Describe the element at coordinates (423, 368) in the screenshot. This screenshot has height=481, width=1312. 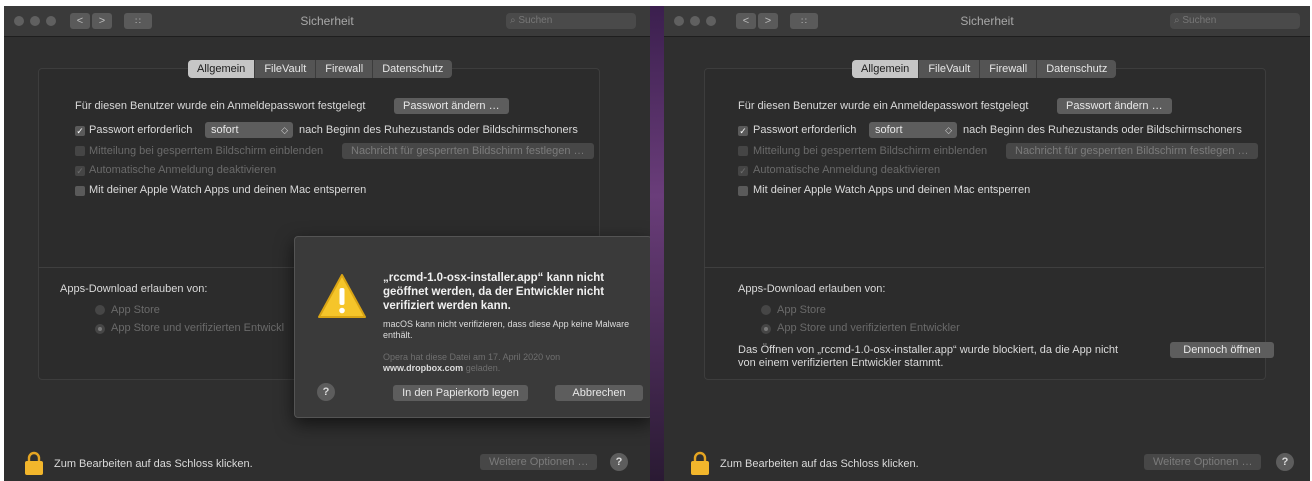
I see `dialog-note-source: www.dropbox.com` at that location.